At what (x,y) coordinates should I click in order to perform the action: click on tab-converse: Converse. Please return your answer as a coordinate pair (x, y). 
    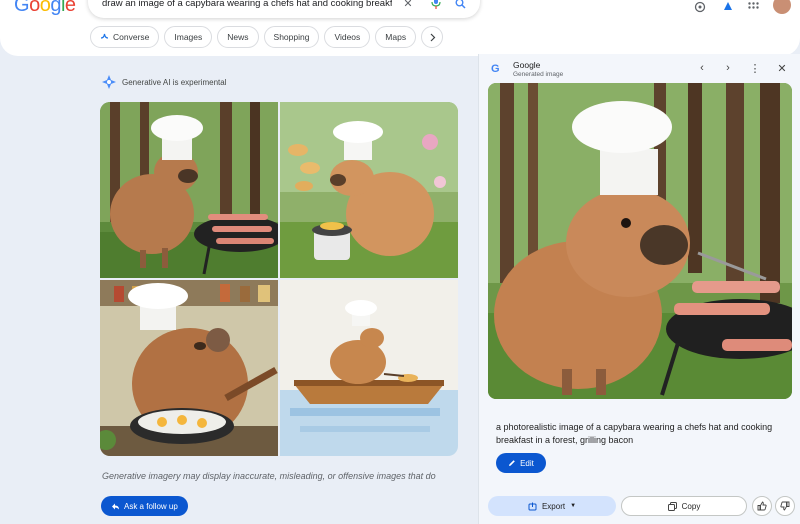
    Looking at the image, I should click on (125, 37).